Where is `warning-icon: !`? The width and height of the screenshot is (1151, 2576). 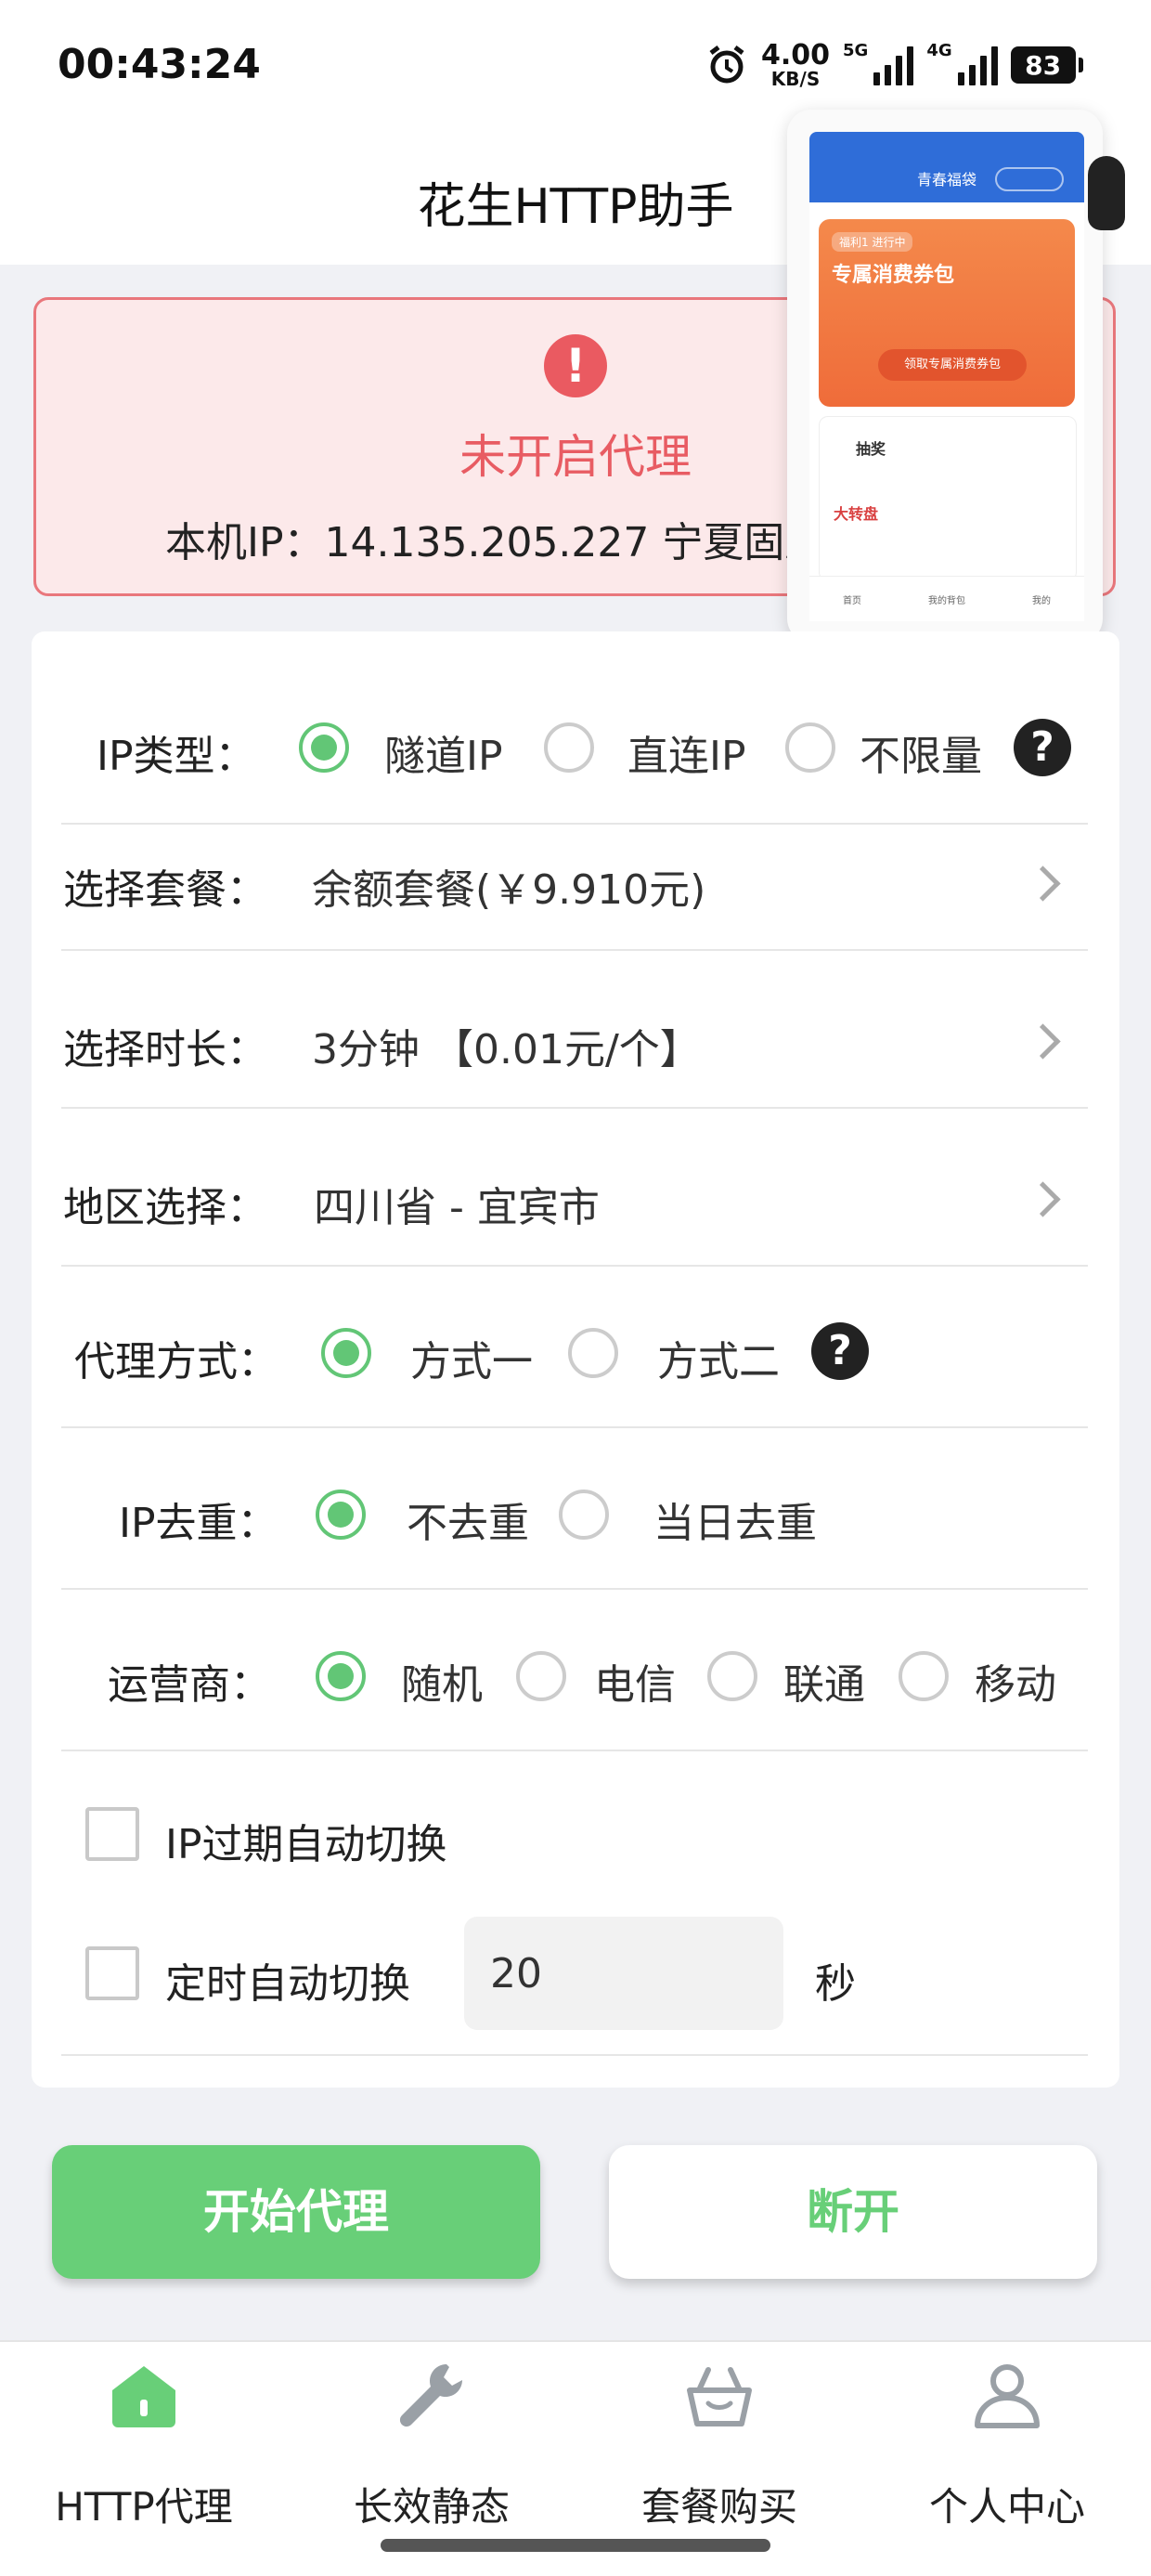 warning-icon: ! is located at coordinates (575, 365).